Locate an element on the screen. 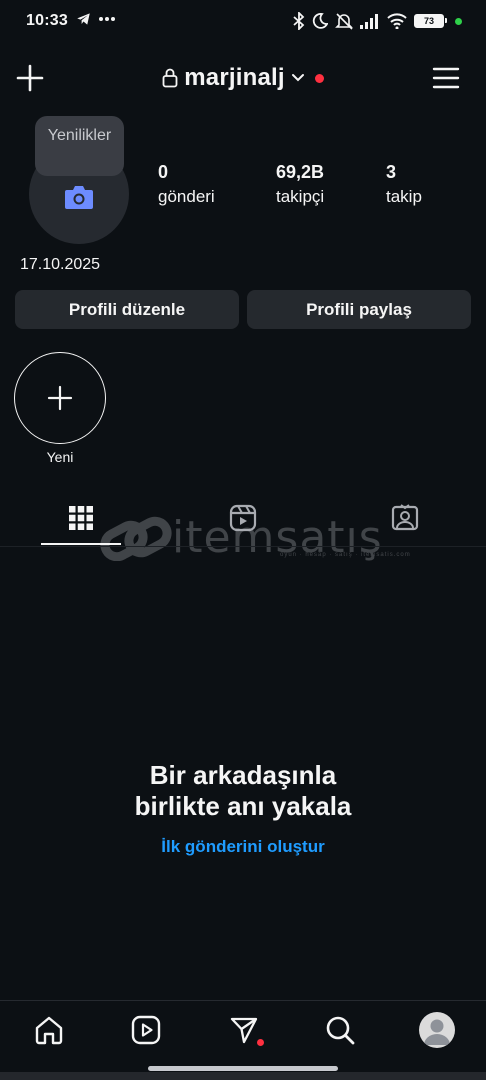 The image size is (486, 1080). tab-reels is located at coordinates (243, 518).